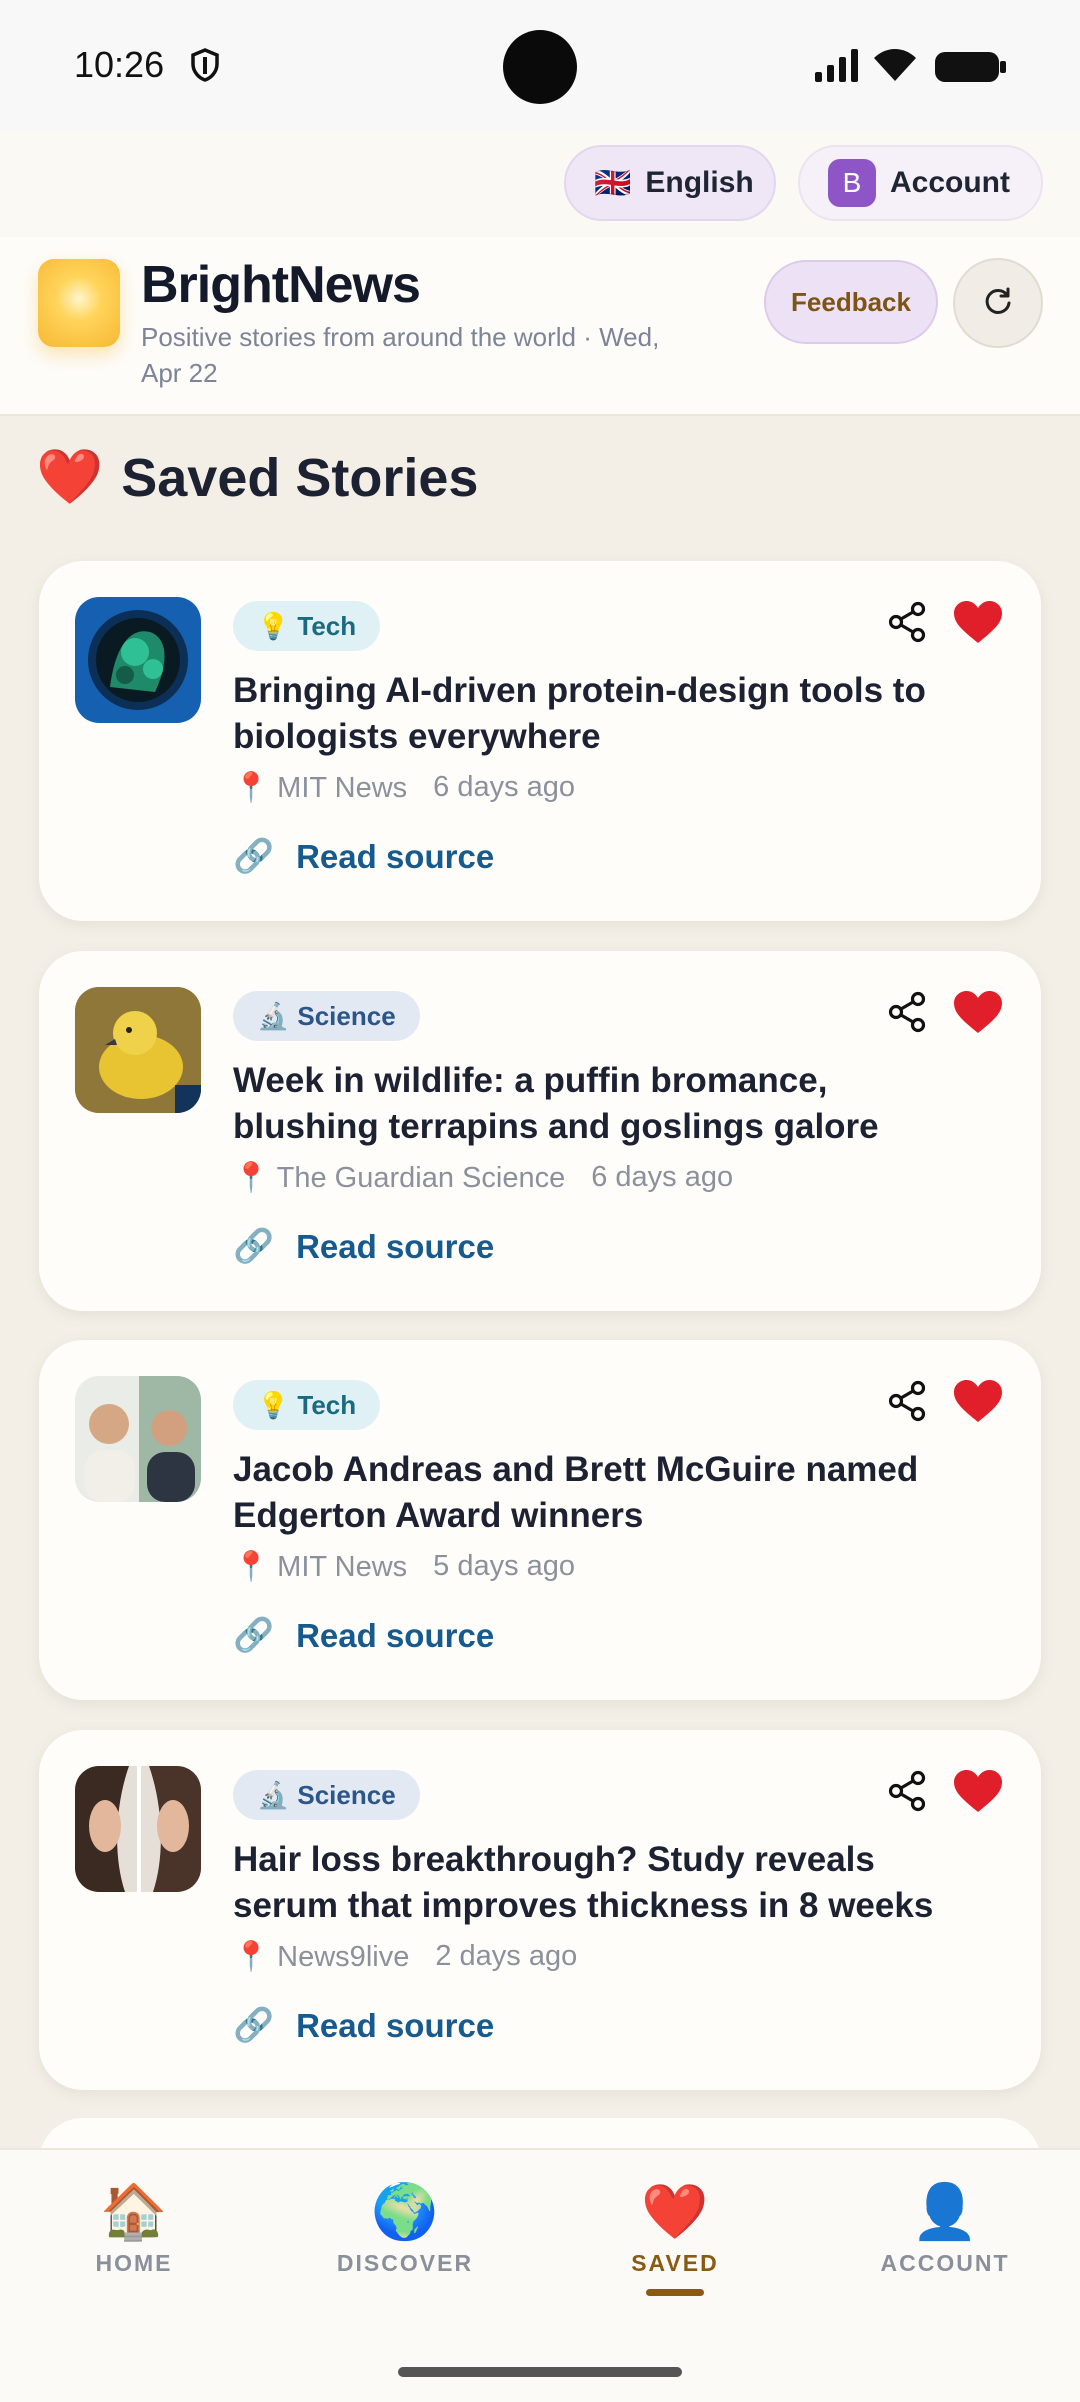  Describe the element at coordinates (675, 2292) in the screenshot. I see `active-indicator` at that location.